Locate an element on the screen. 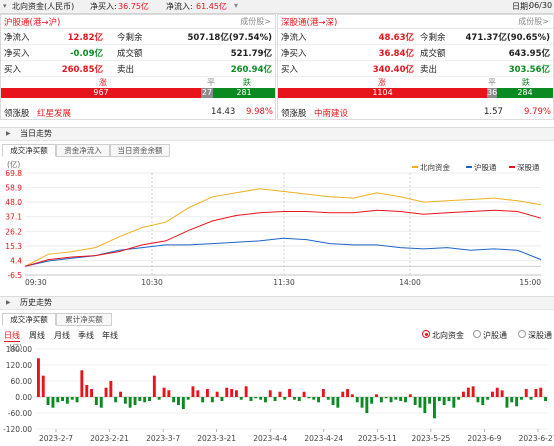 This screenshot has width=554, height=446. leader-row: 领涨股 中南建设 1.57 9.79% is located at coordinates (415, 112).